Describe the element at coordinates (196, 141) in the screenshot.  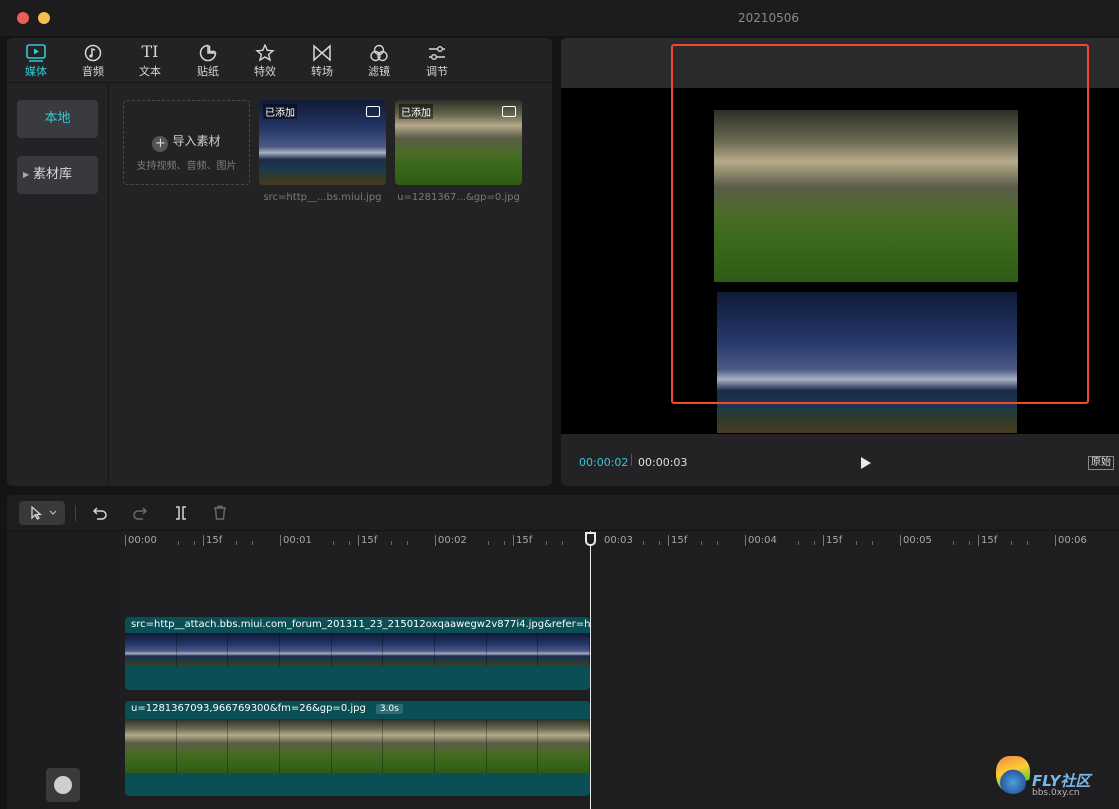
I see `import-label: 导入素材` at that location.